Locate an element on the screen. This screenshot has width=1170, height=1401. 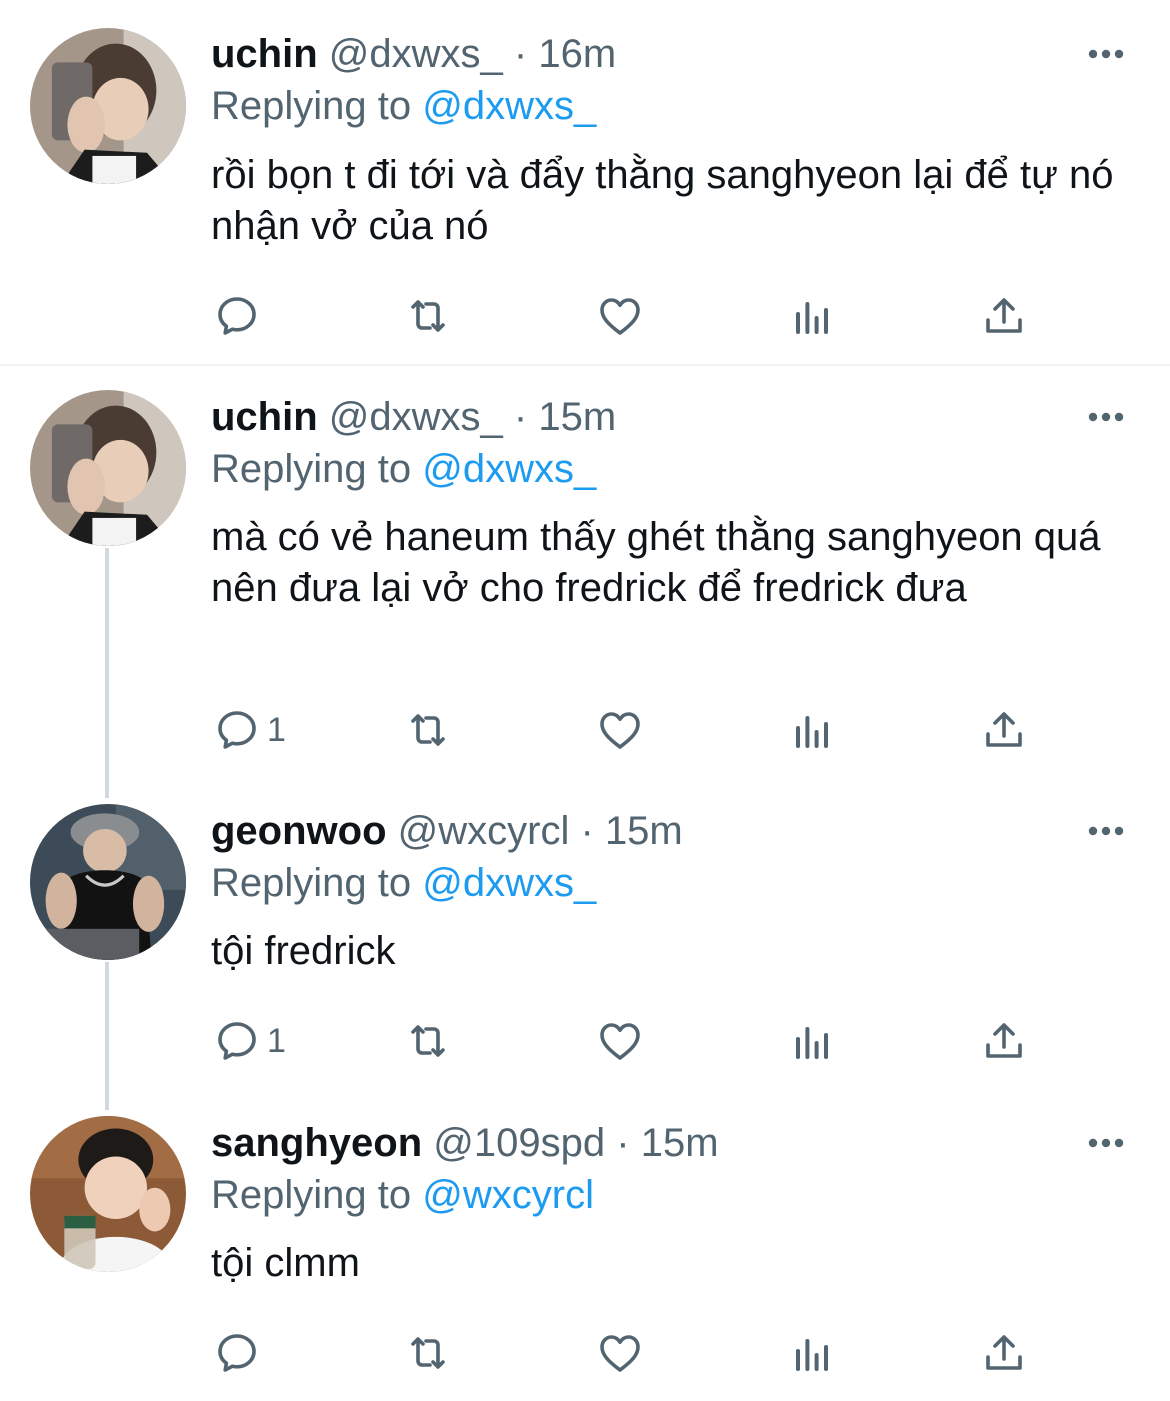
tweet-header: sanghyeon @109spd · 15m is located at coordinates (465, 1143).